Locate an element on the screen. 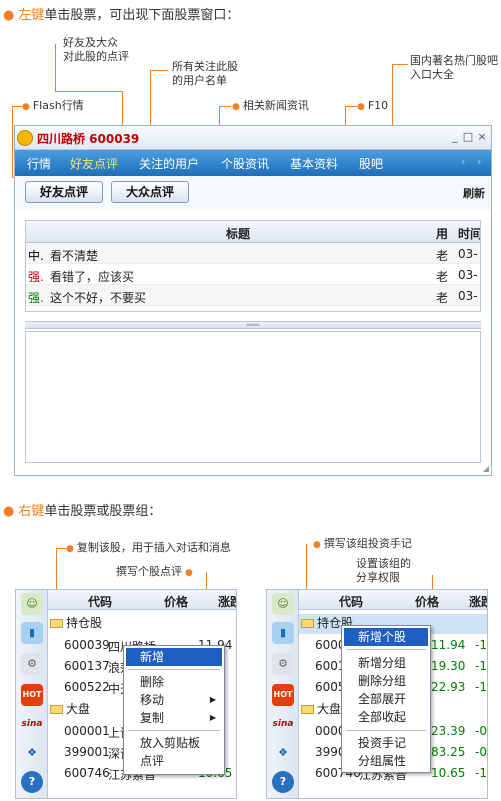 The image size is (501, 801). group-label: 大盘 is located at coordinates (78, 709).